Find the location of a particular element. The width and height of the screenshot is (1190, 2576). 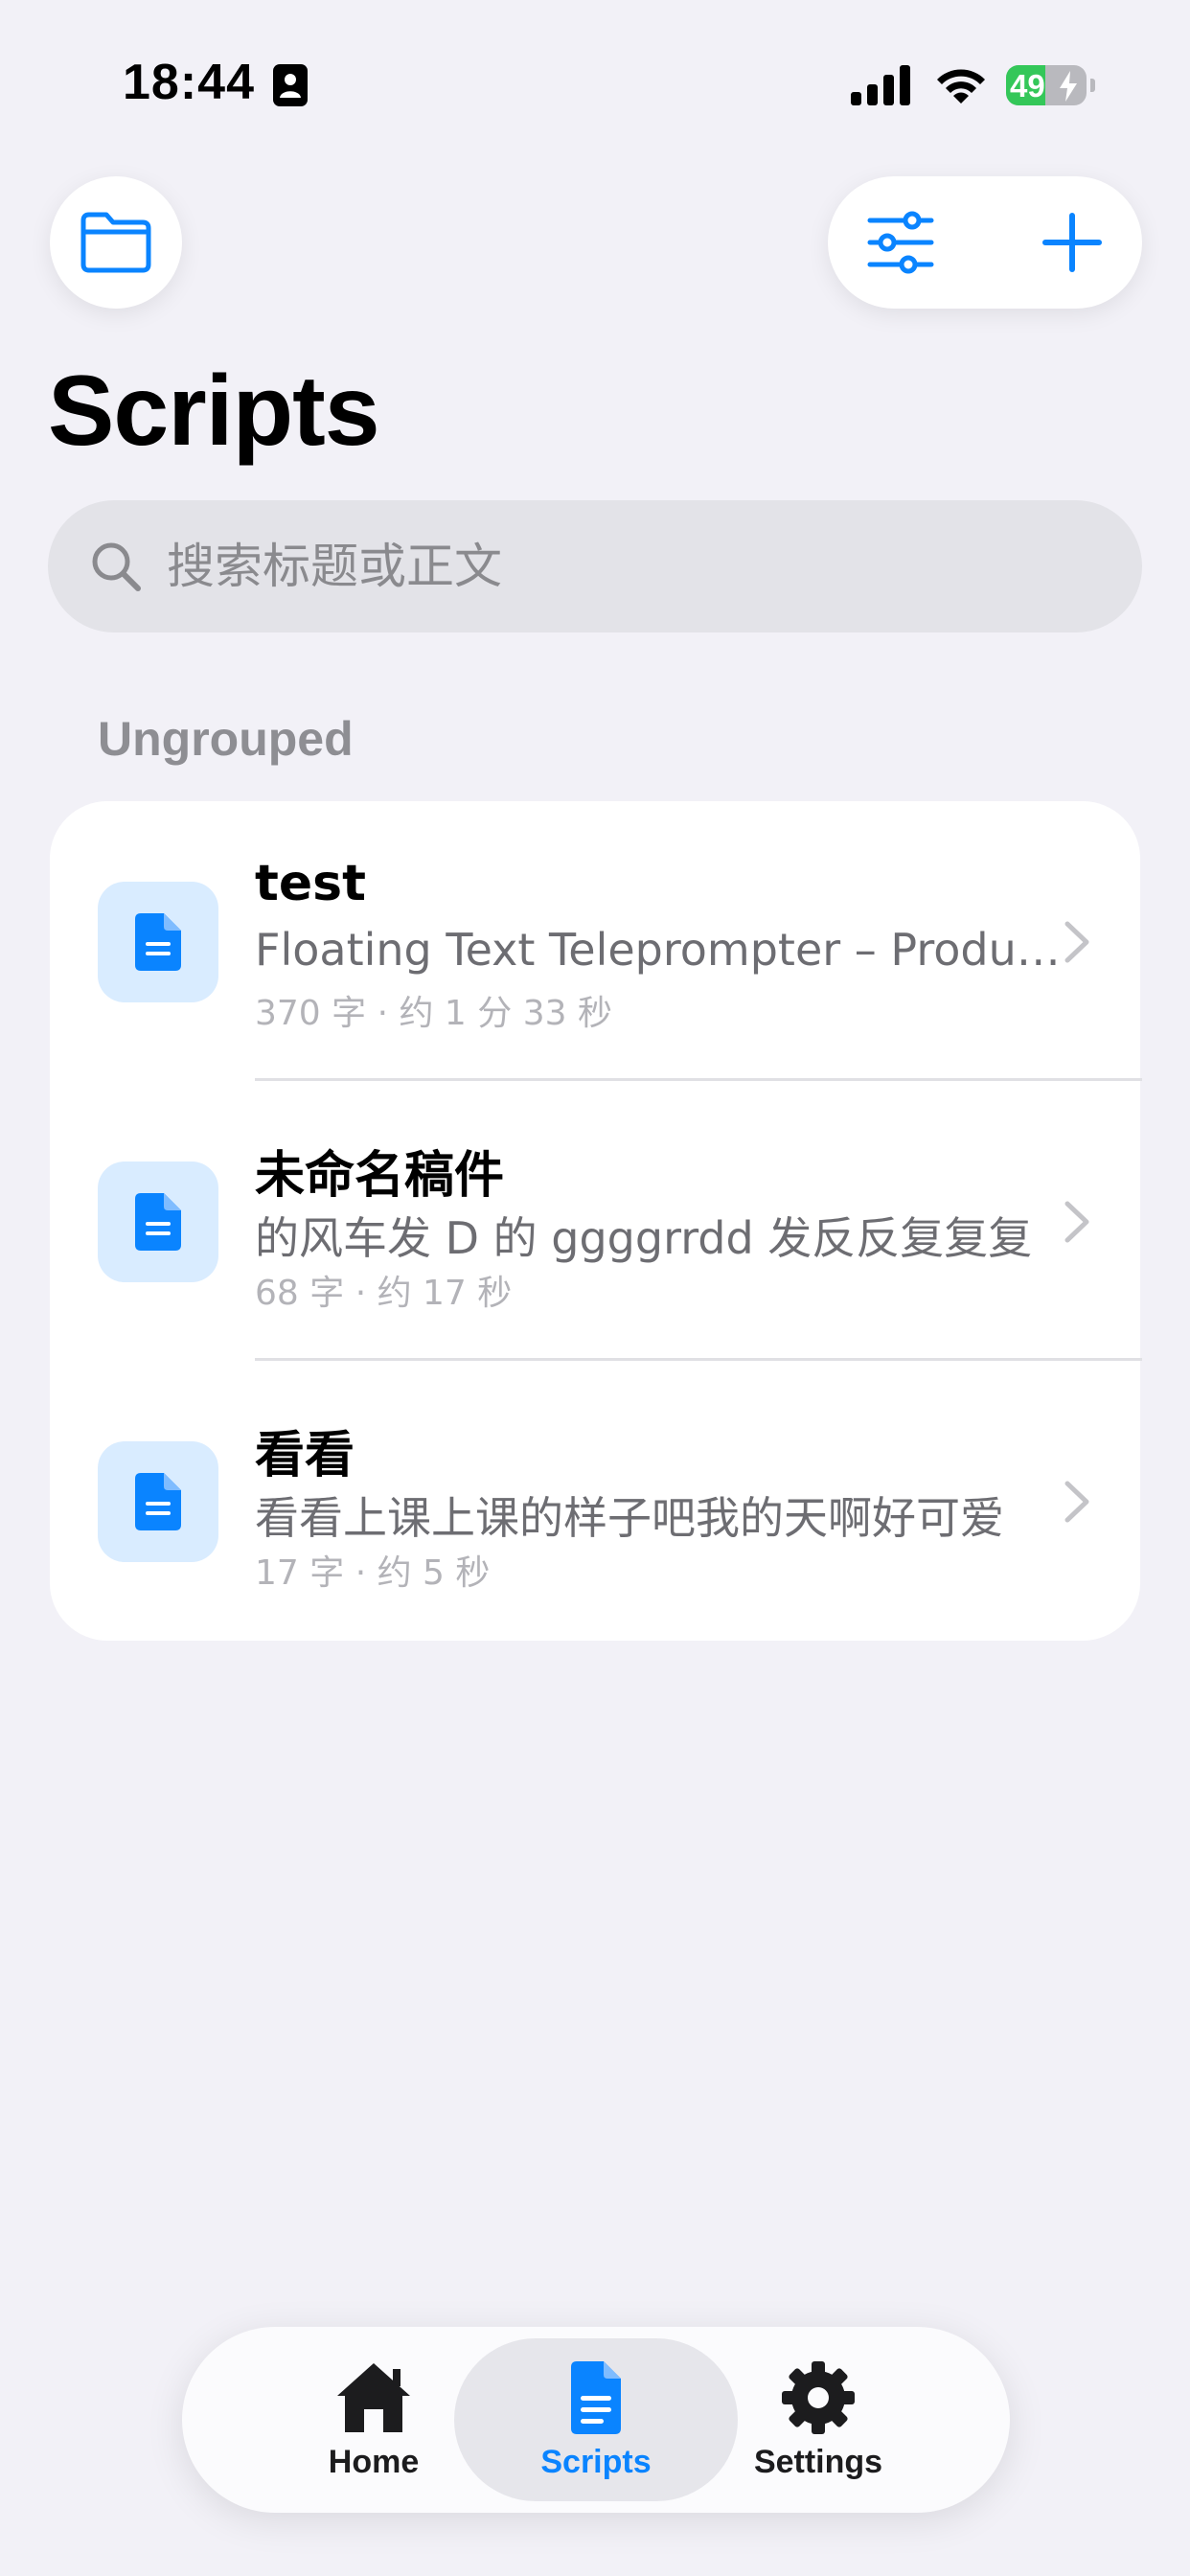

script-meta: 68 字 · 约 17 秒 is located at coordinates (384, 1293).